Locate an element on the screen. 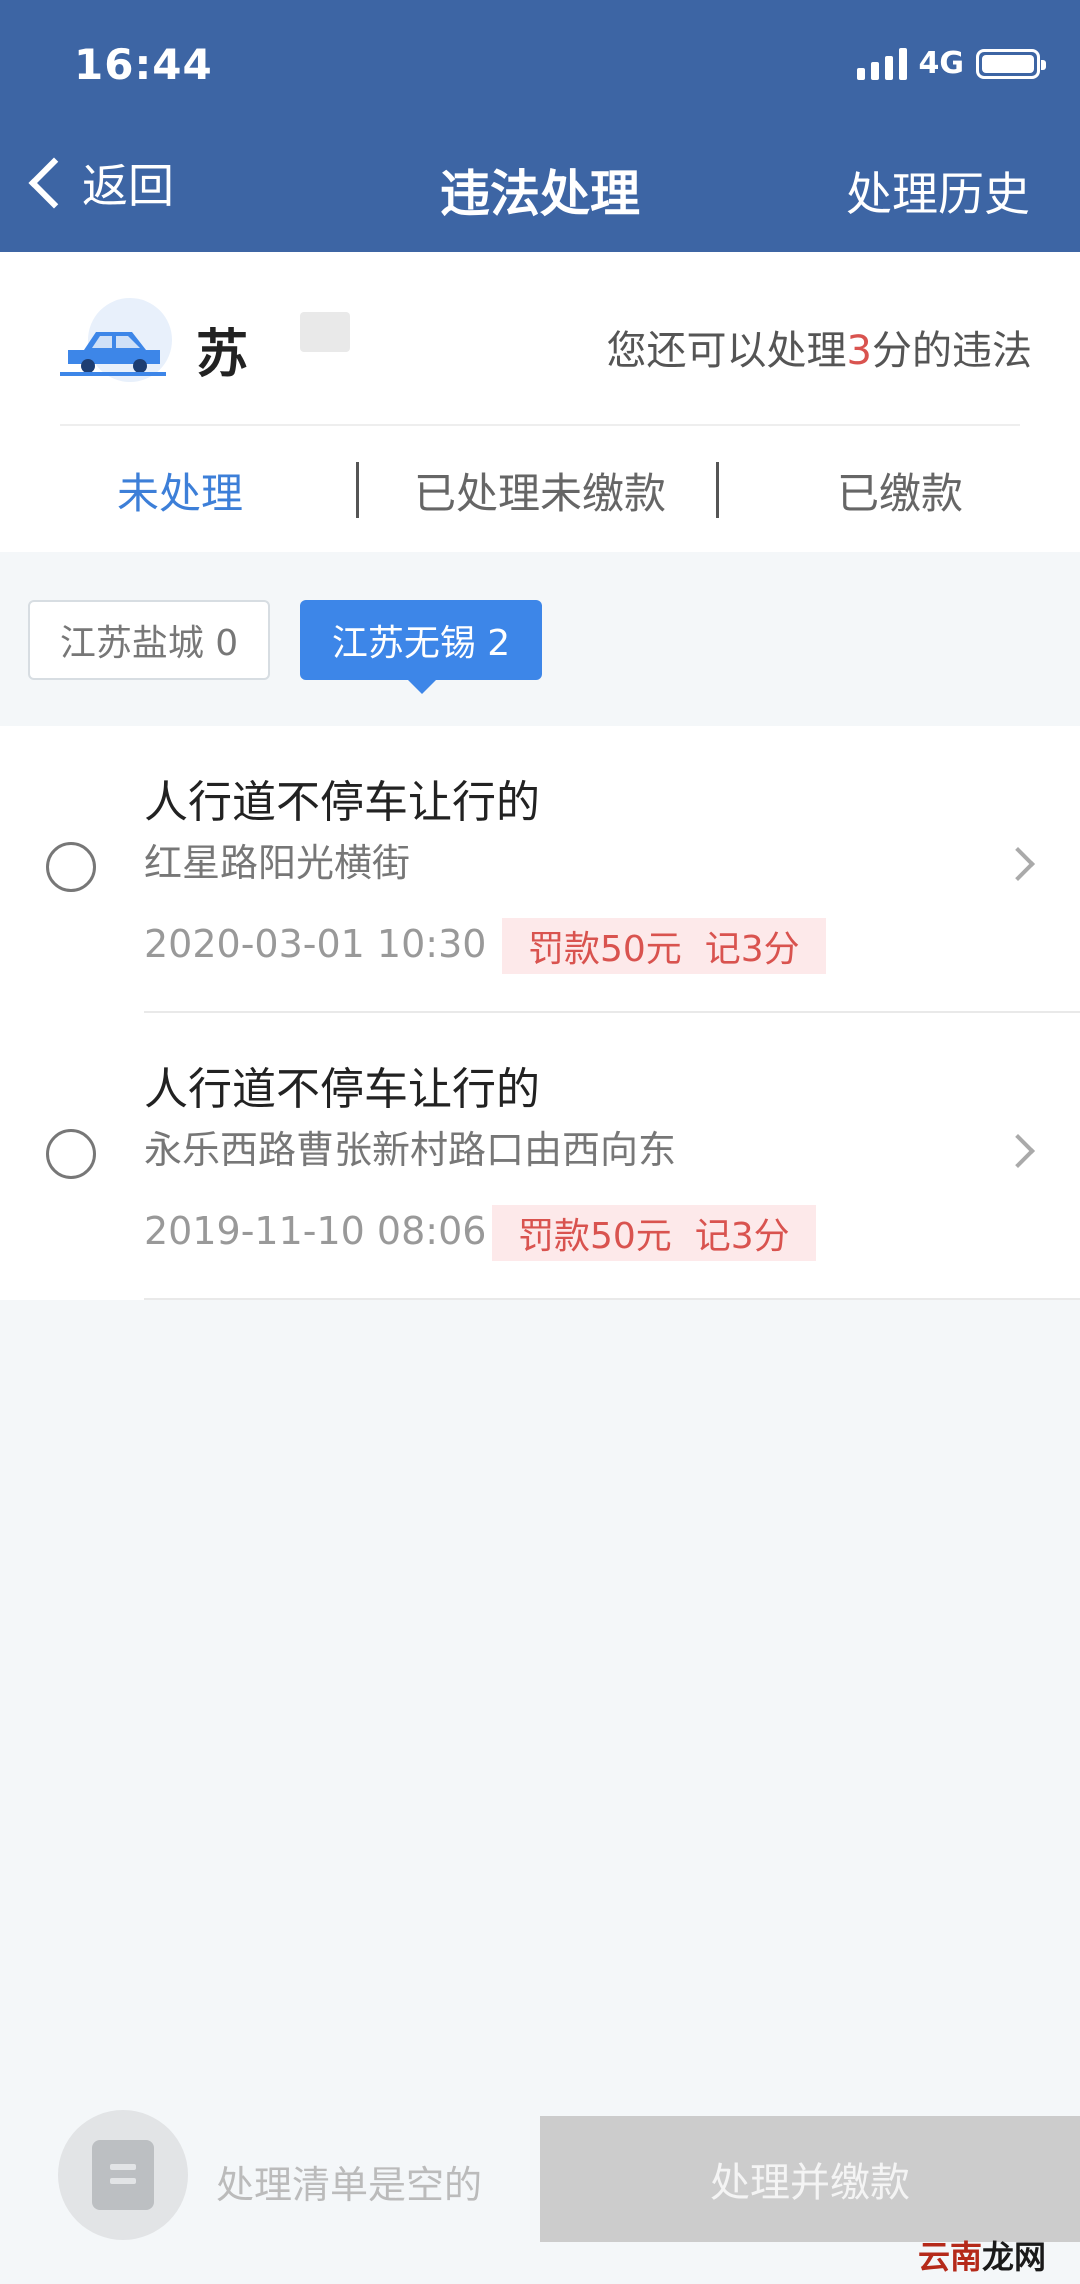 The width and height of the screenshot is (1080, 2284). region-chip-yancheng: 江苏盐城 0 is located at coordinates (149, 640).